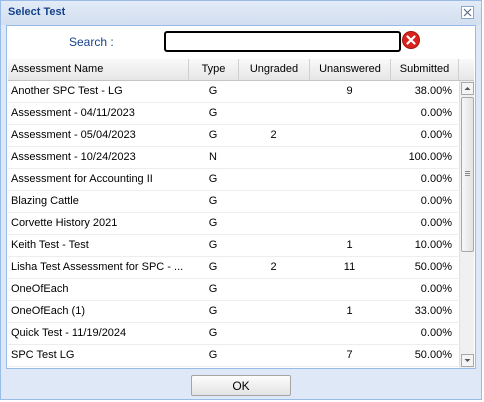  What do you see at coordinates (40, 289) in the screenshot?
I see `cell-assessment-name: OneOfEach` at bounding box center [40, 289].